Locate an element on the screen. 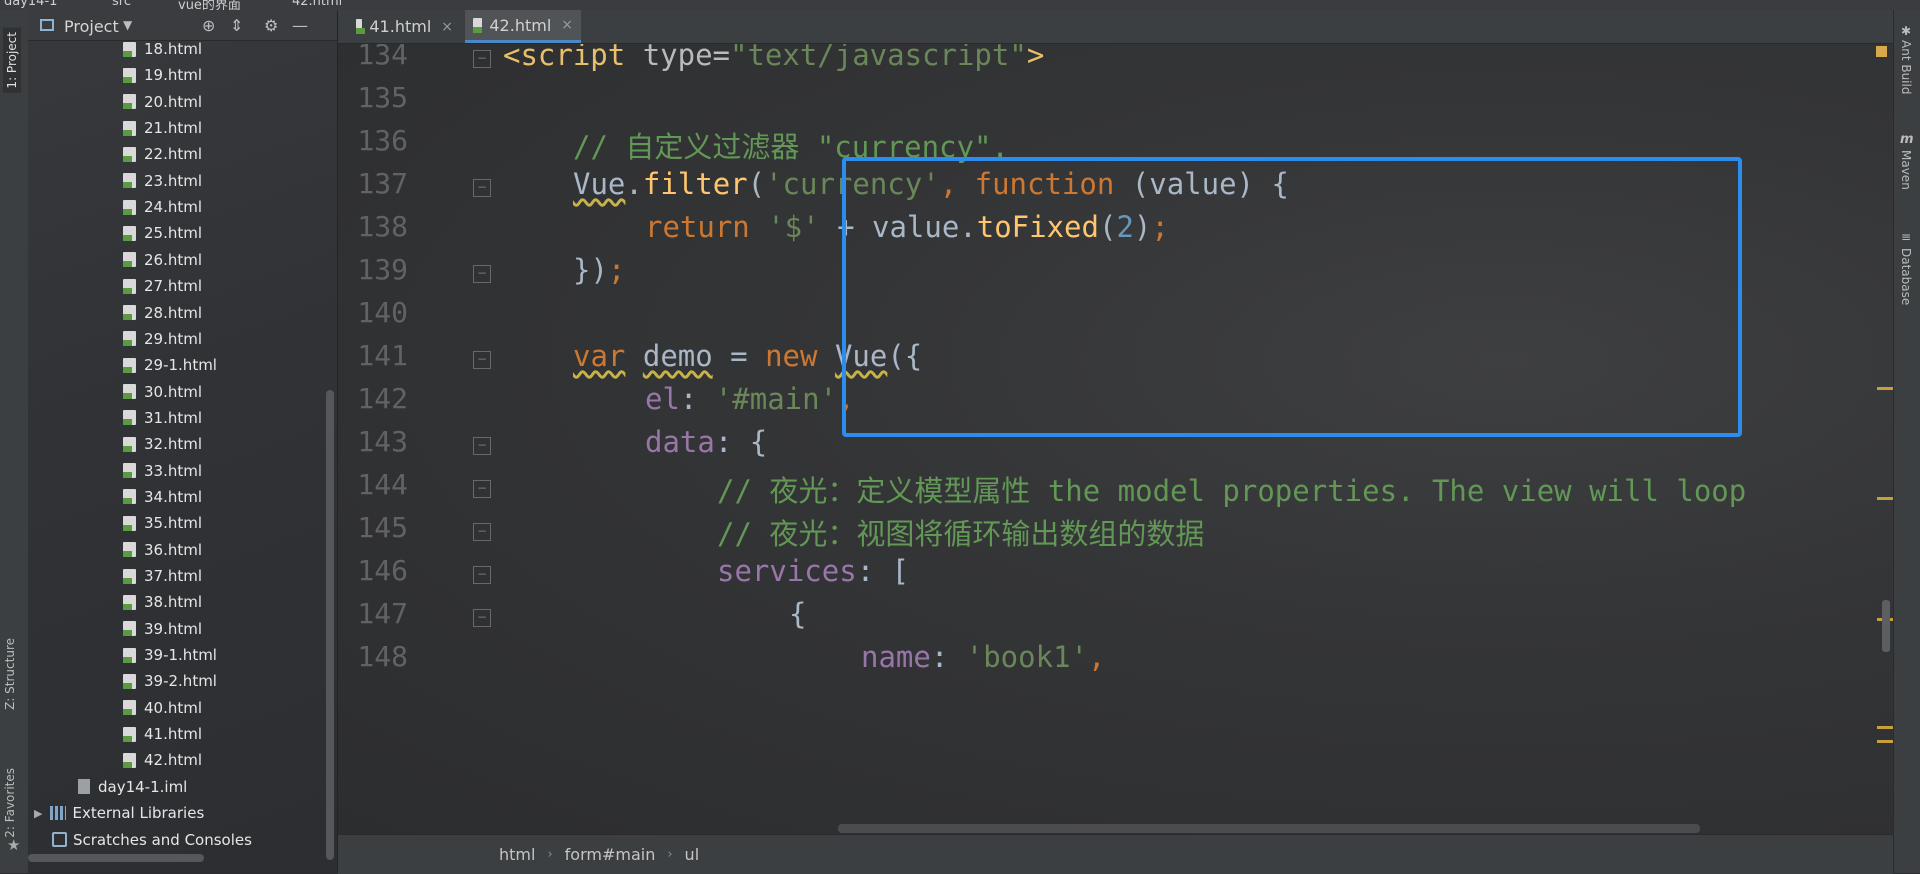  minimize-icon: — is located at coordinates (300, 25).